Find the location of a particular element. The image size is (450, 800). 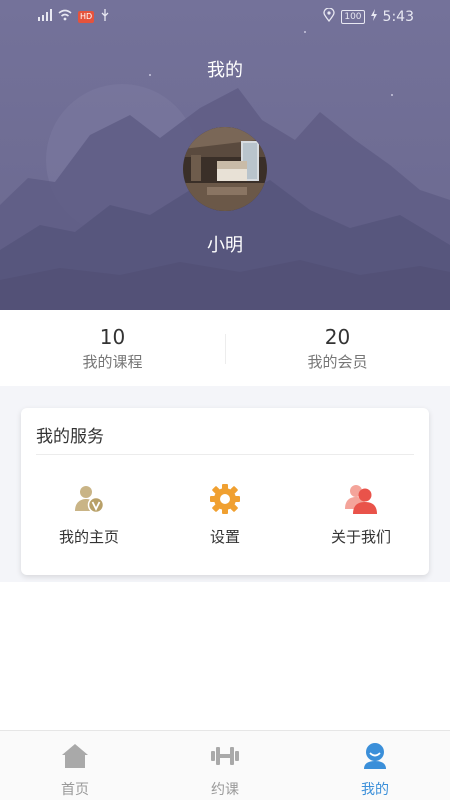

service-my-homepage: 我的主页 is located at coordinates (89, 514).